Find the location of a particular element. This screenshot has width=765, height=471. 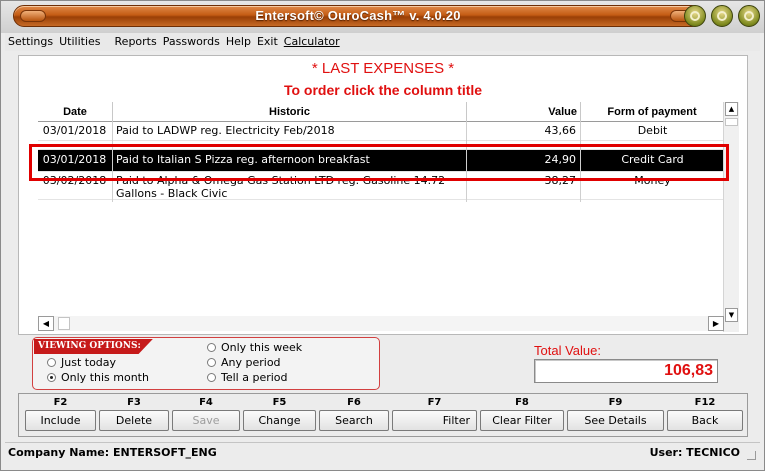

save-button-group: F4 Save is located at coordinates (206, 413).